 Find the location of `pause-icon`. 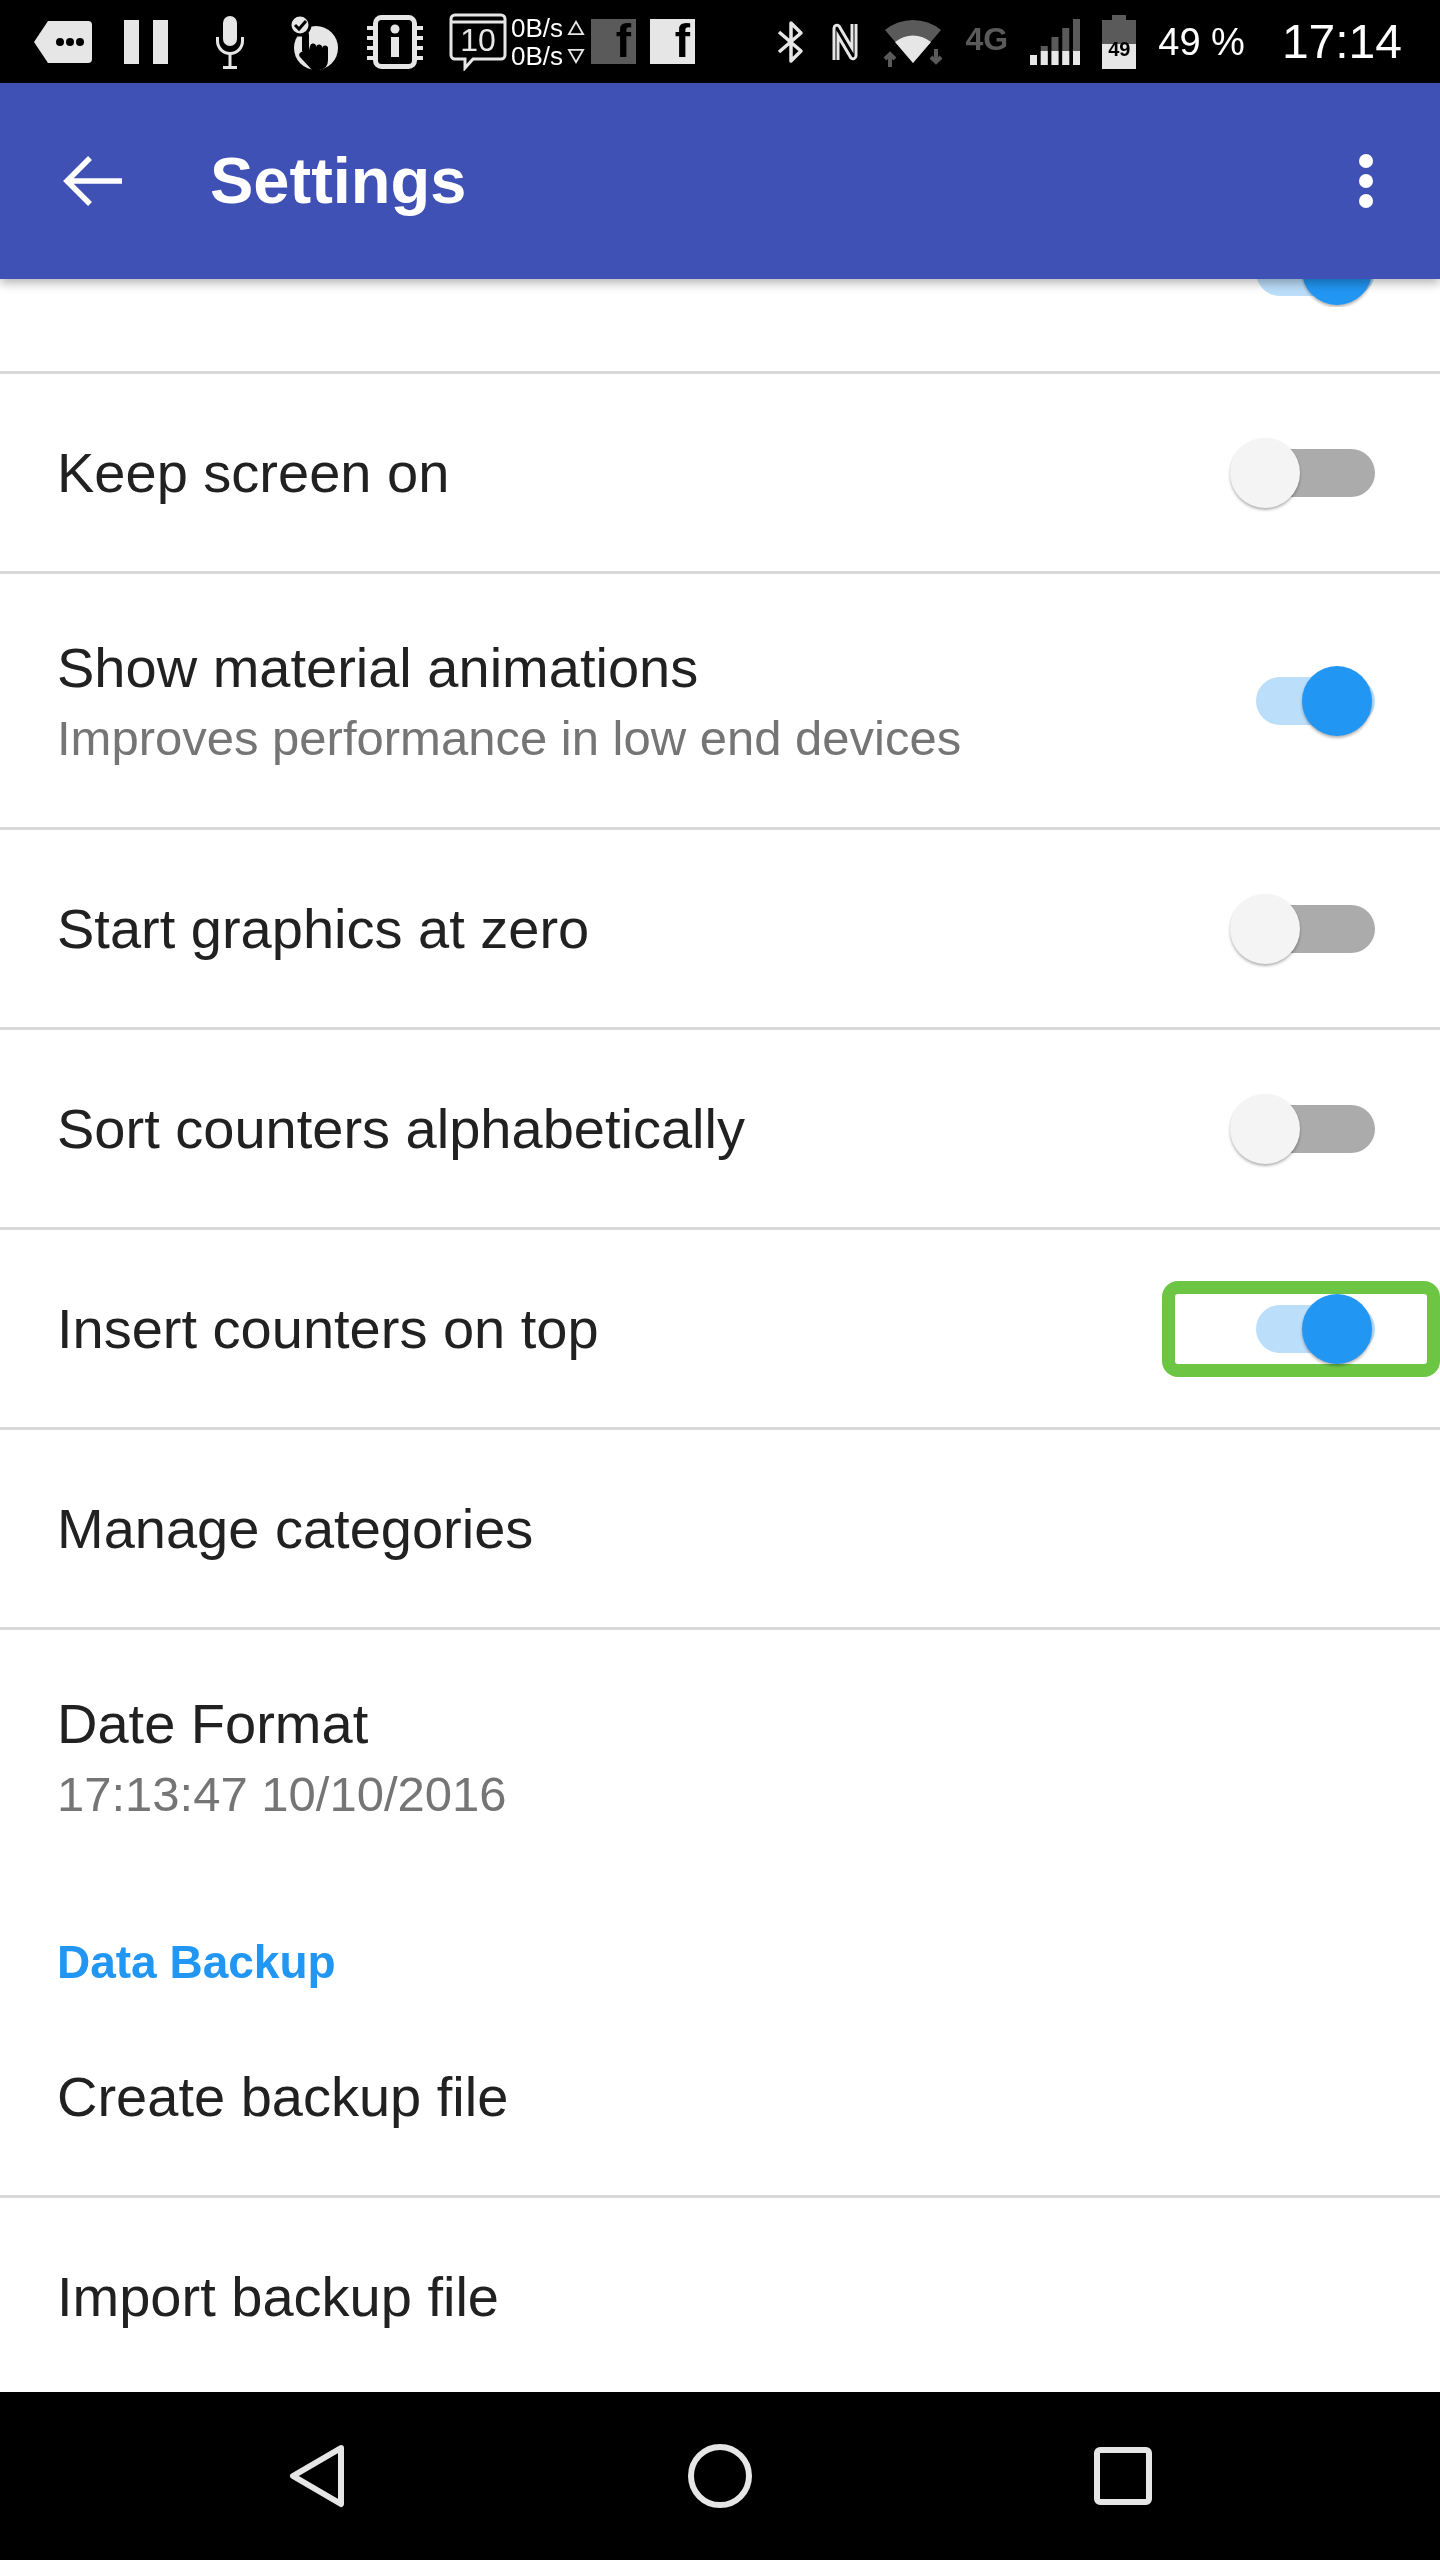

pause-icon is located at coordinates (146, 41).